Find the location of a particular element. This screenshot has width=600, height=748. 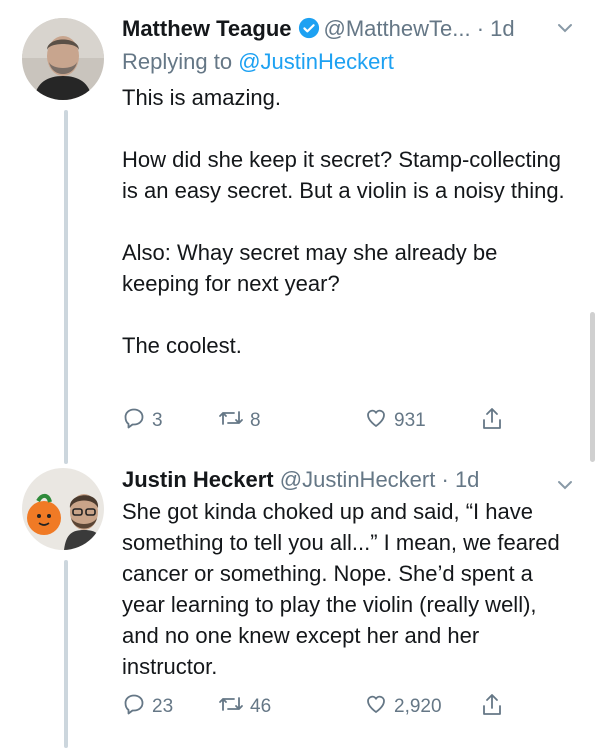

like-button: 2,920 is located at coordinates (403, 707).